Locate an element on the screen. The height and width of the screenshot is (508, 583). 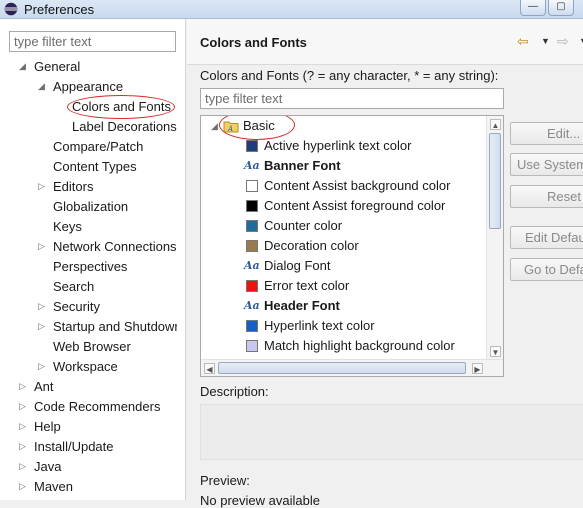
list-item: Active hyperlink text color is located at coordinates (343, 146).